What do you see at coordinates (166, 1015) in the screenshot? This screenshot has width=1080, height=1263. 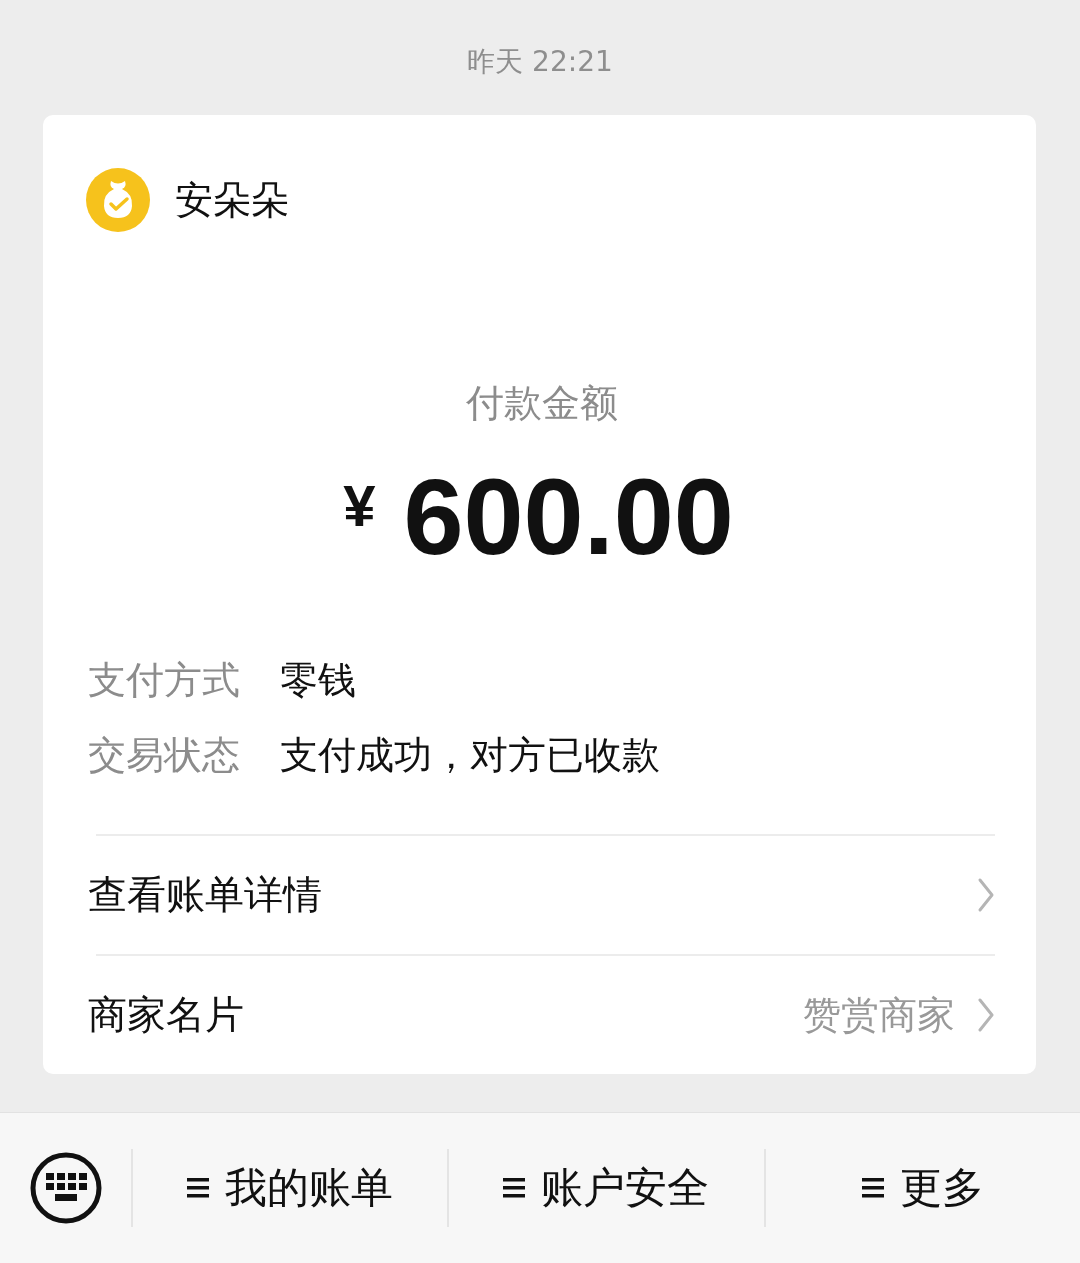 I see `list-row-link: 商家名片` at bounding box center [166, 1015].